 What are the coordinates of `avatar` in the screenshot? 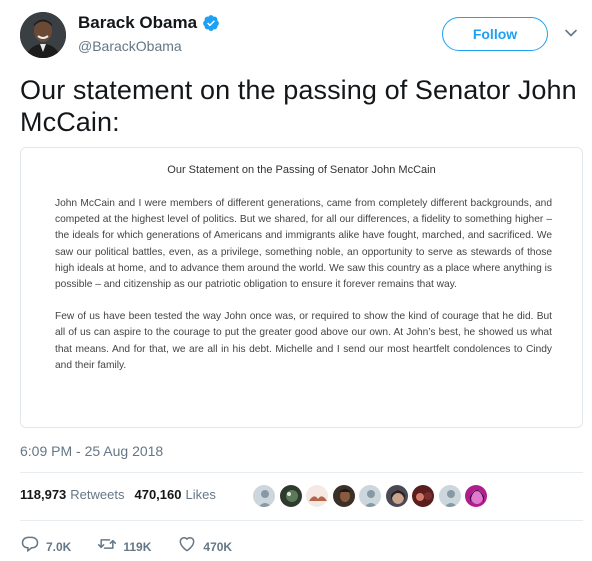 It's located at (43, 35).